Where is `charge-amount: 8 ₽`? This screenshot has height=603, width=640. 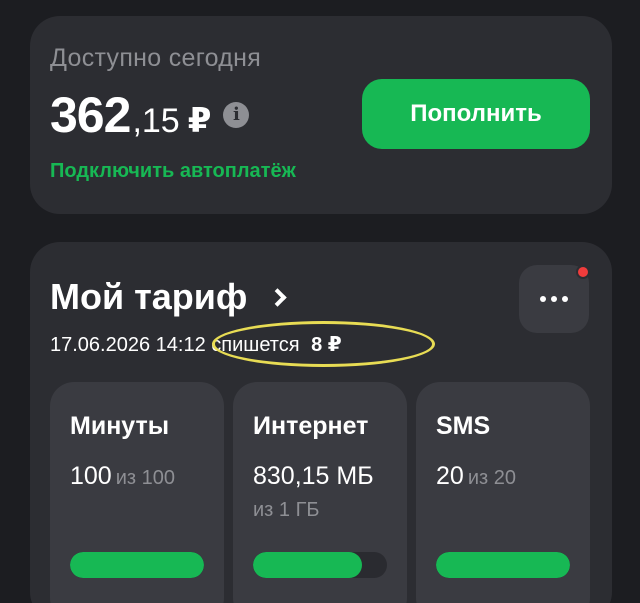 charge-amount: 8 ₽ is located at coordinates (326, 345).